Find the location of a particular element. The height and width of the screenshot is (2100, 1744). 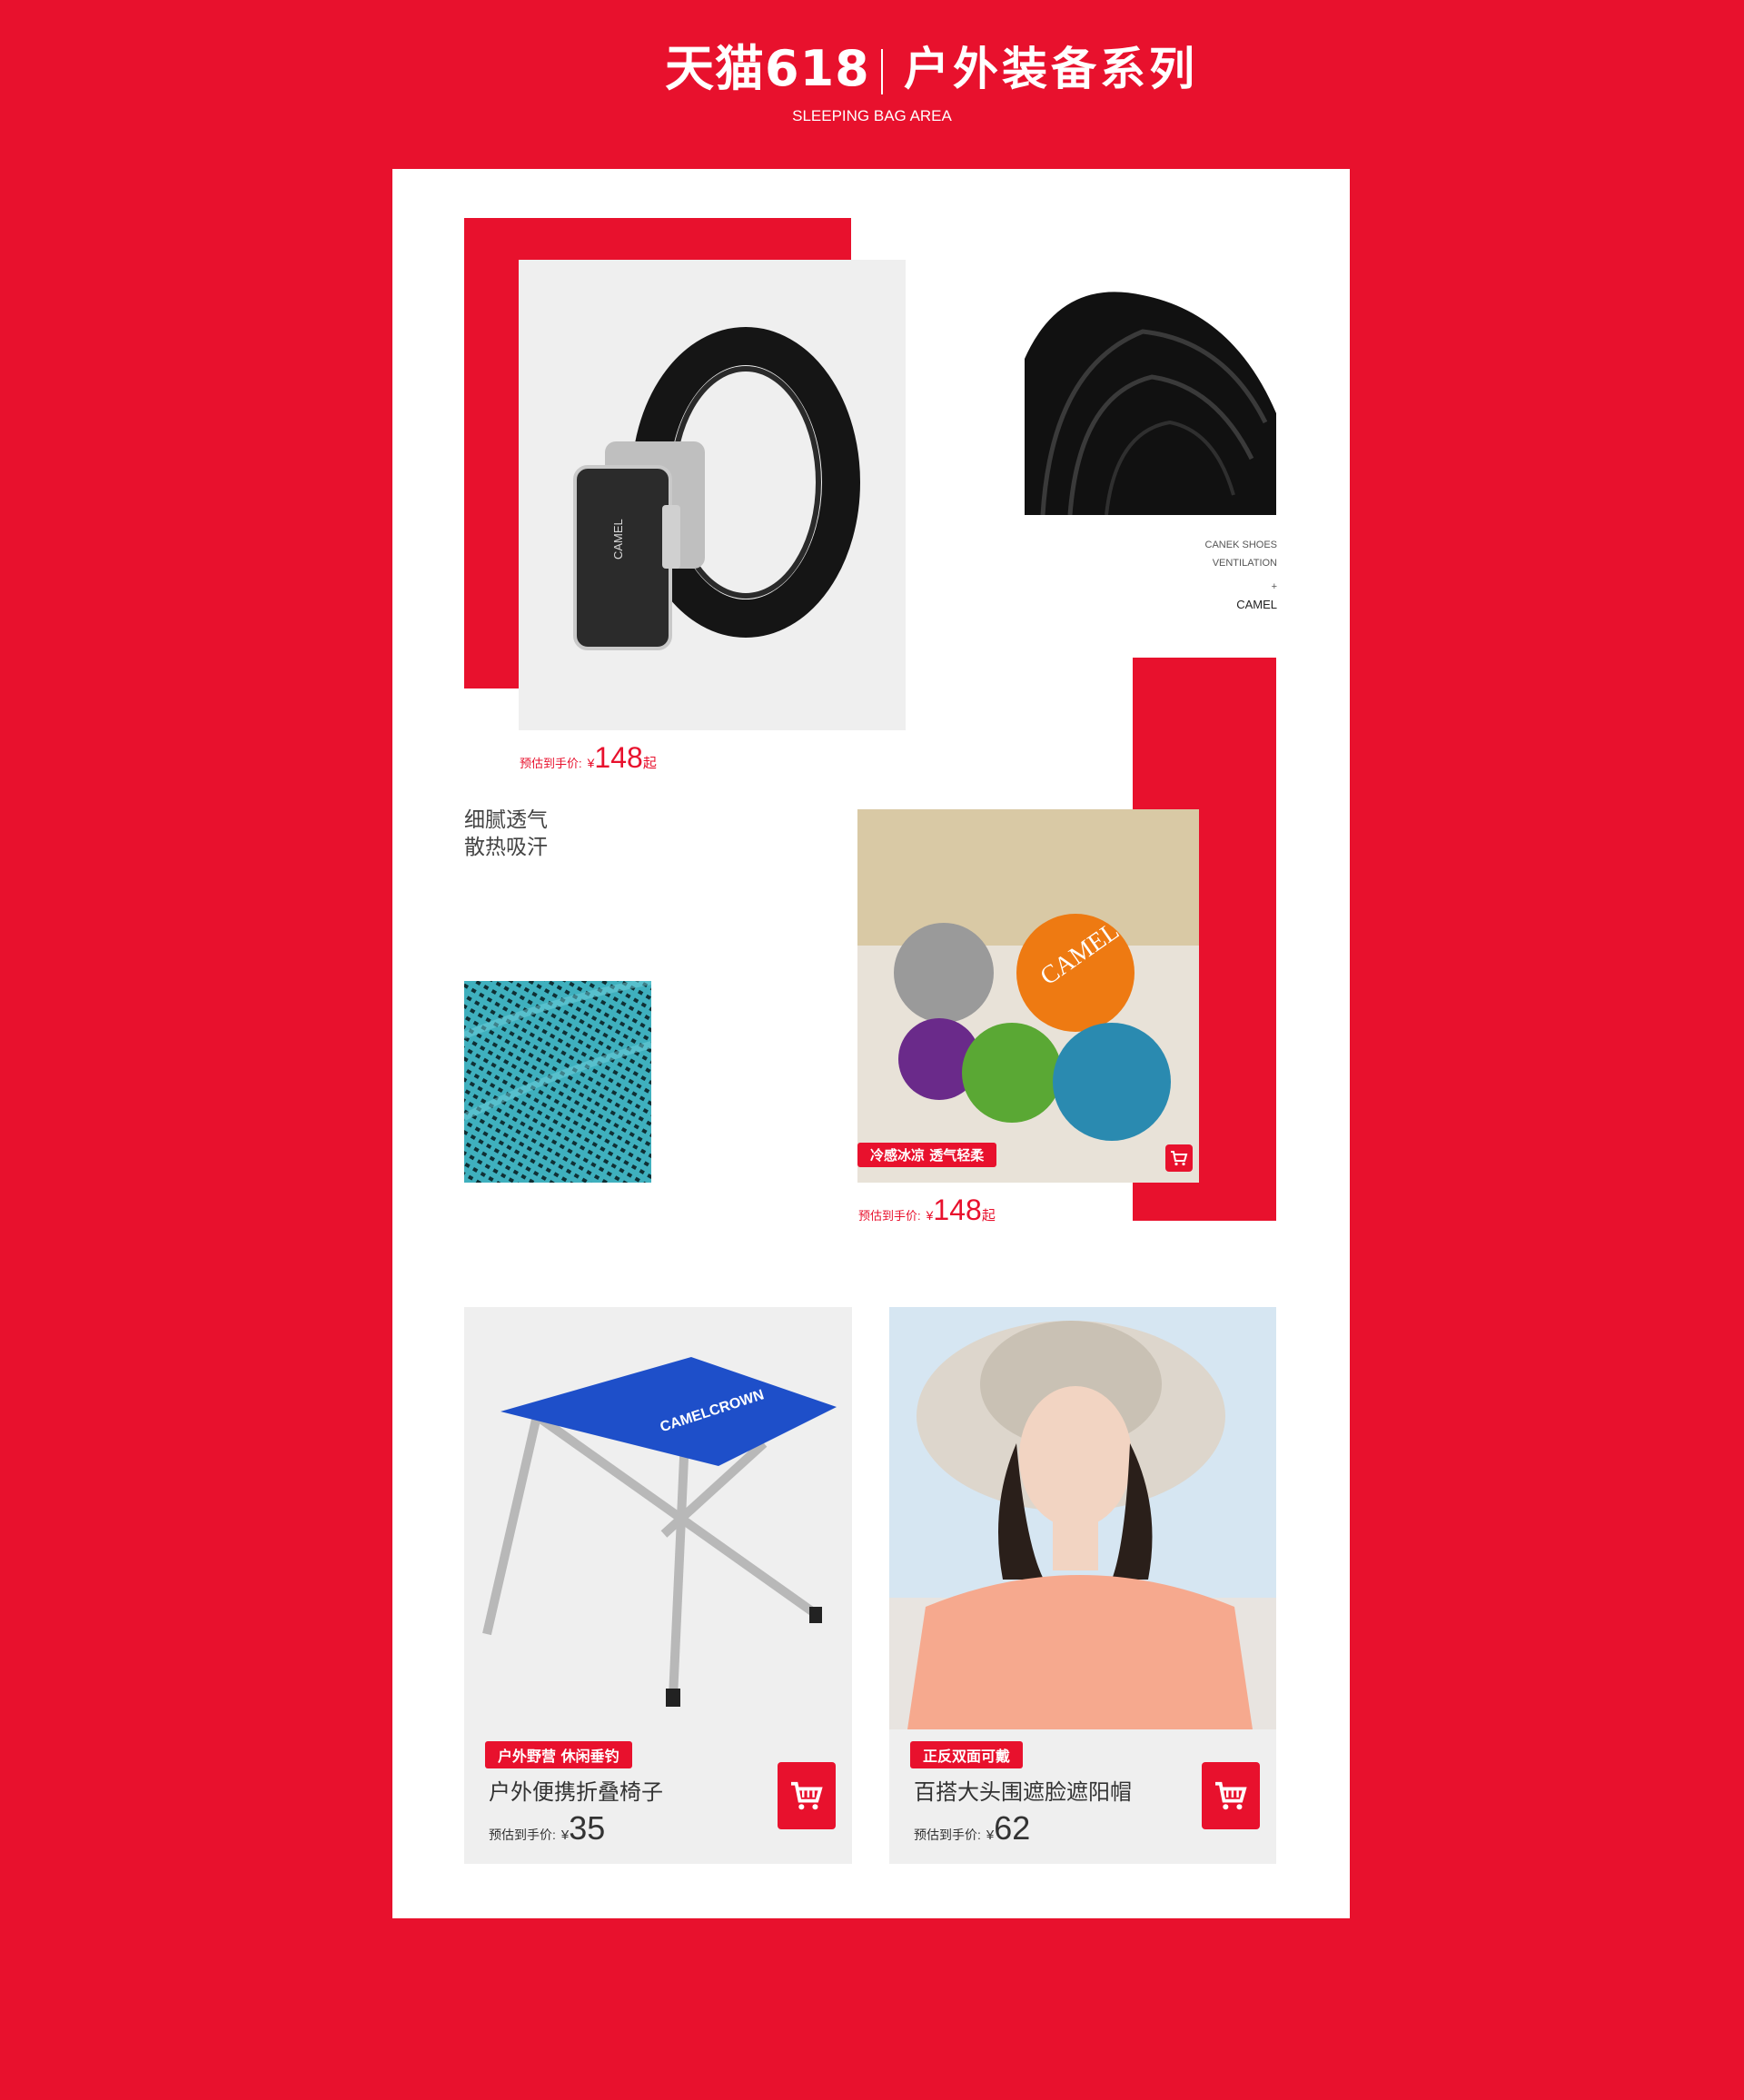

towel-product-image: CAMEL is located at coordinates (1028, 996).